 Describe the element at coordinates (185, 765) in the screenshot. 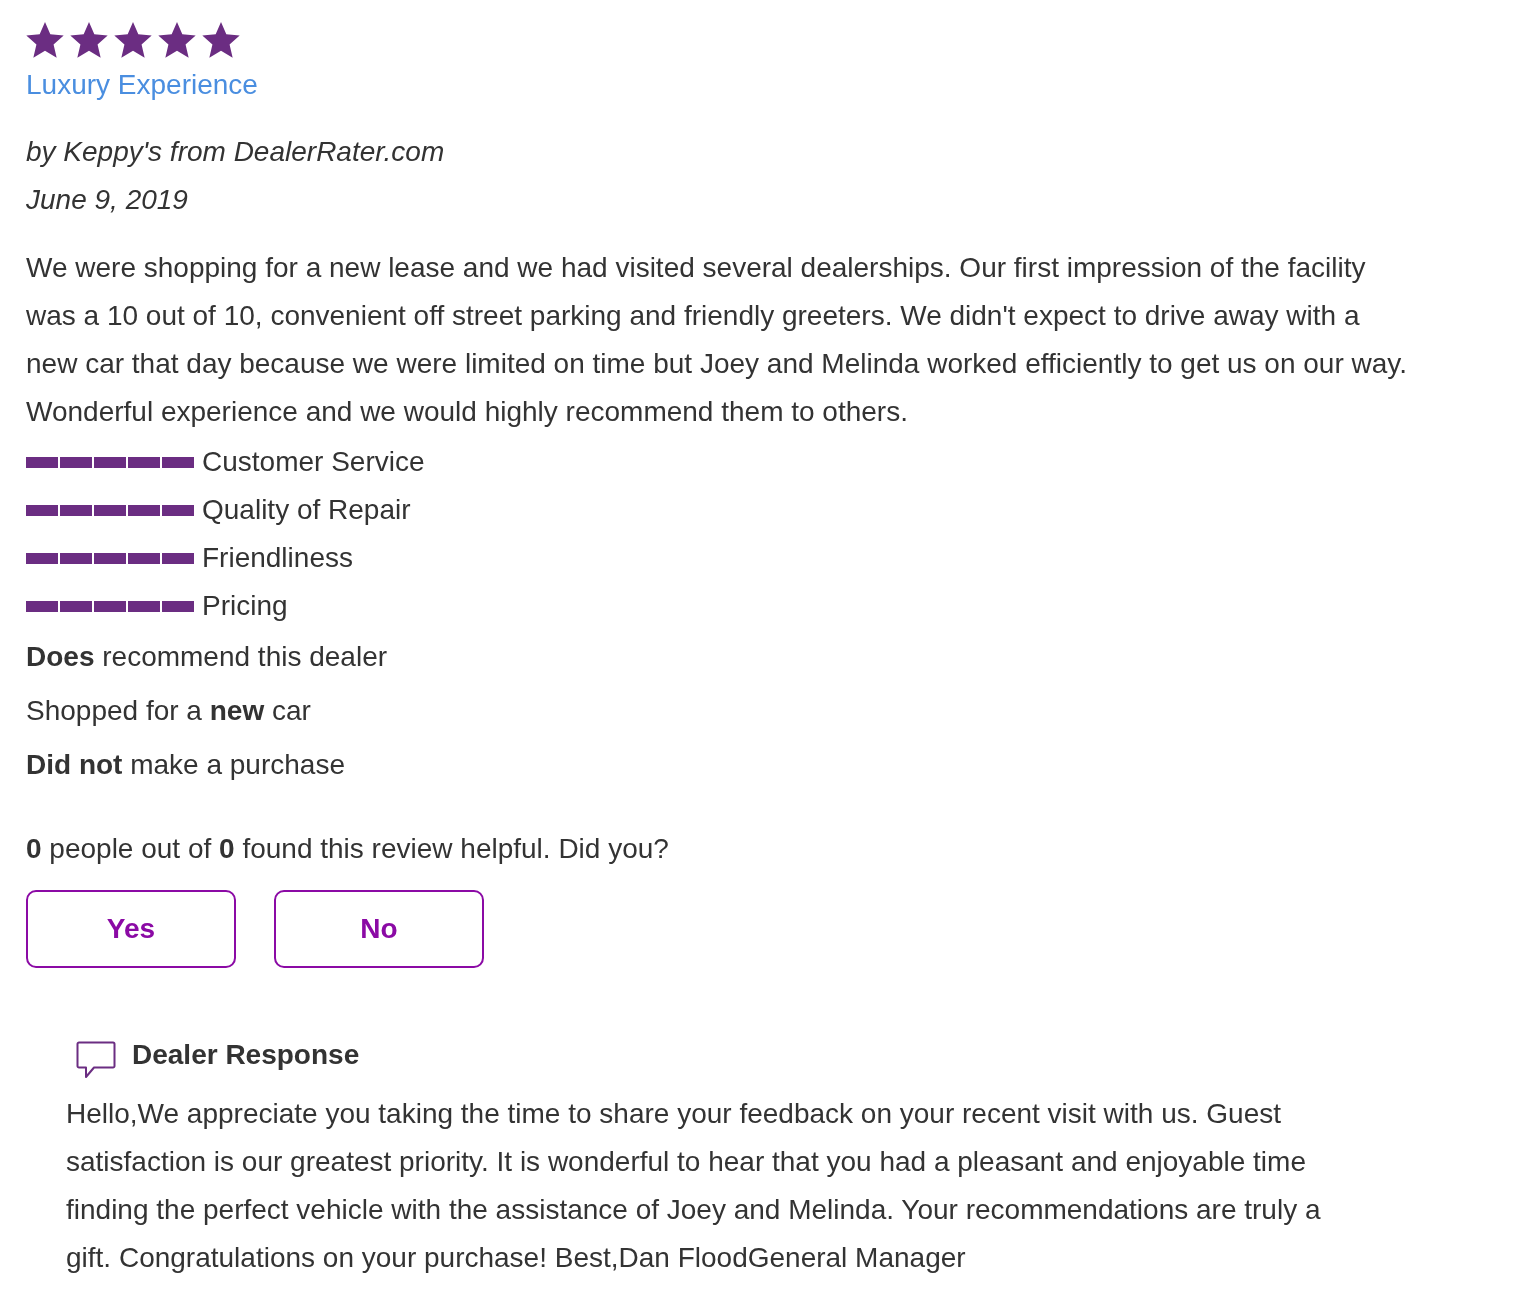

I see `review-fact: Did not make a purchase` at that location.